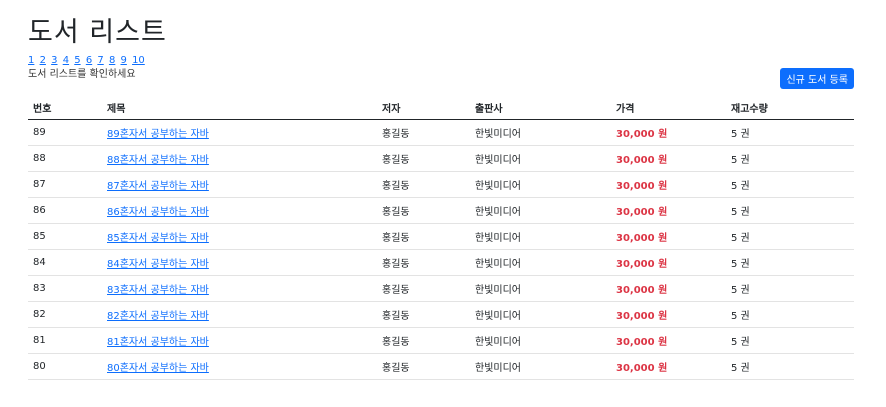 The width and height of the screenshot is (886, 407). I want to click on cell-number: 88, so click(65, 158).